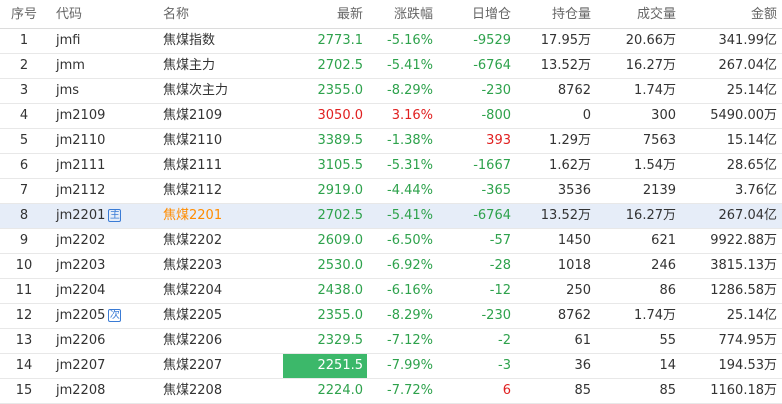 Image resolution: width=782 pixels, height=404 pixels. Describe the element at coordinates (340, 190) in the screenshot. I see `row-last-price: 2919.0` at that location.